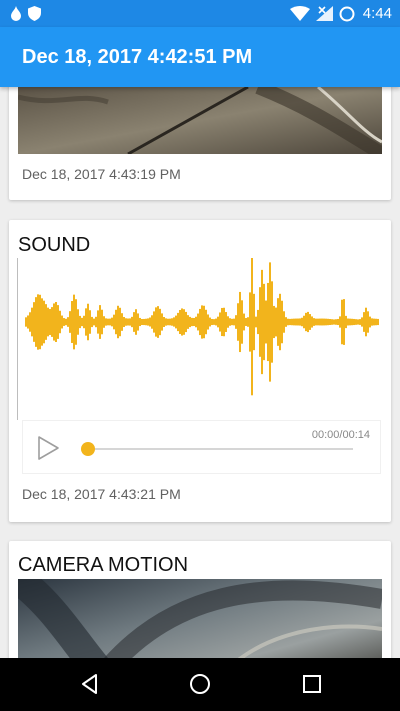 The image size is (400, 711). I want to click on recents-icon, so click(312, 684).